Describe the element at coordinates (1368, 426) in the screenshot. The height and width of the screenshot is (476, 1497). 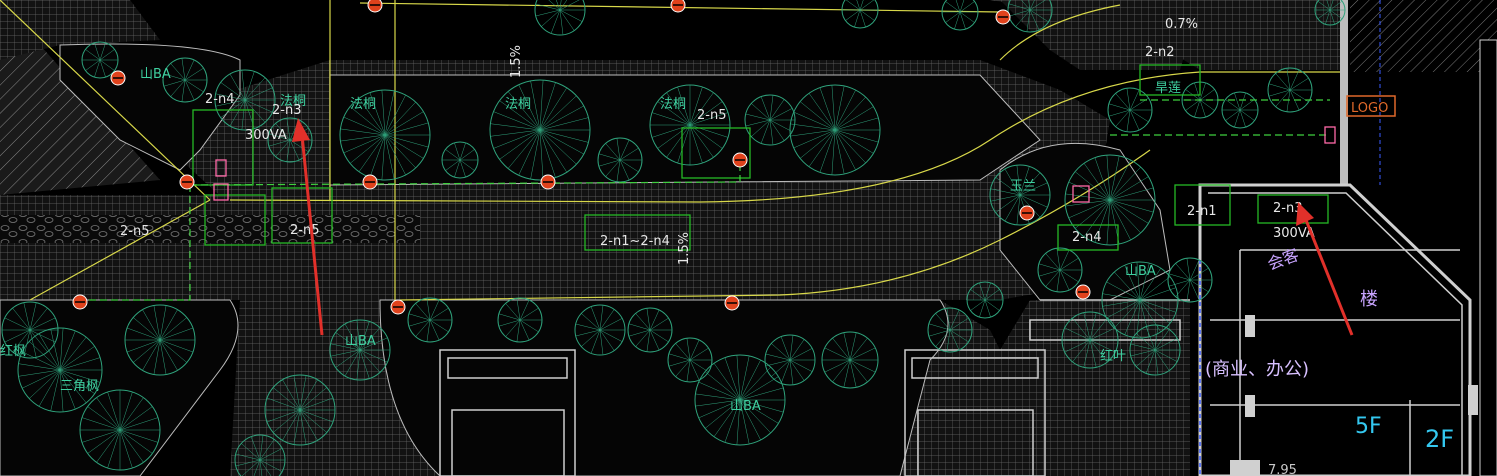
I see `floor-label-5f: 5F` at that location.